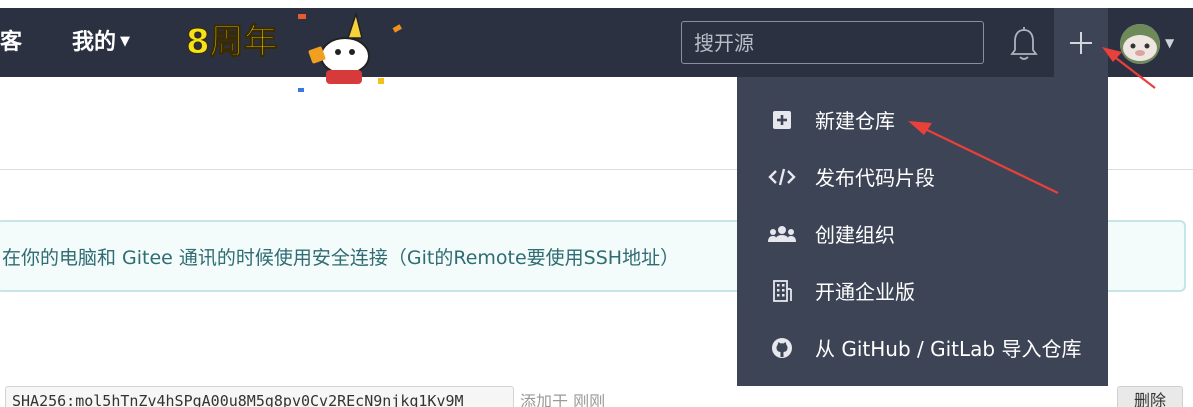  What do you see at coordinates (865, 292) in the screenshot?
I see `menu-item-label: 开通企业版` at bounding box center [865, 292].